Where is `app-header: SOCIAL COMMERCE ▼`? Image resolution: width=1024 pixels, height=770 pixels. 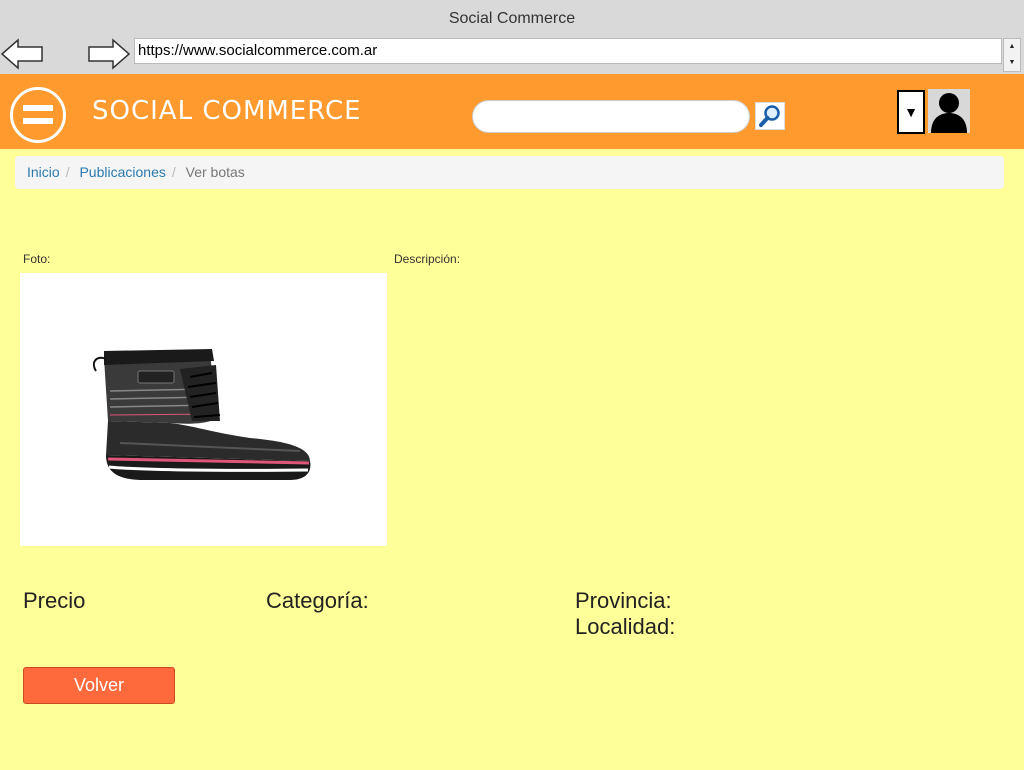
app-header: SOCIAL COMMERCE ▼ is located at coordinates (512, 111).